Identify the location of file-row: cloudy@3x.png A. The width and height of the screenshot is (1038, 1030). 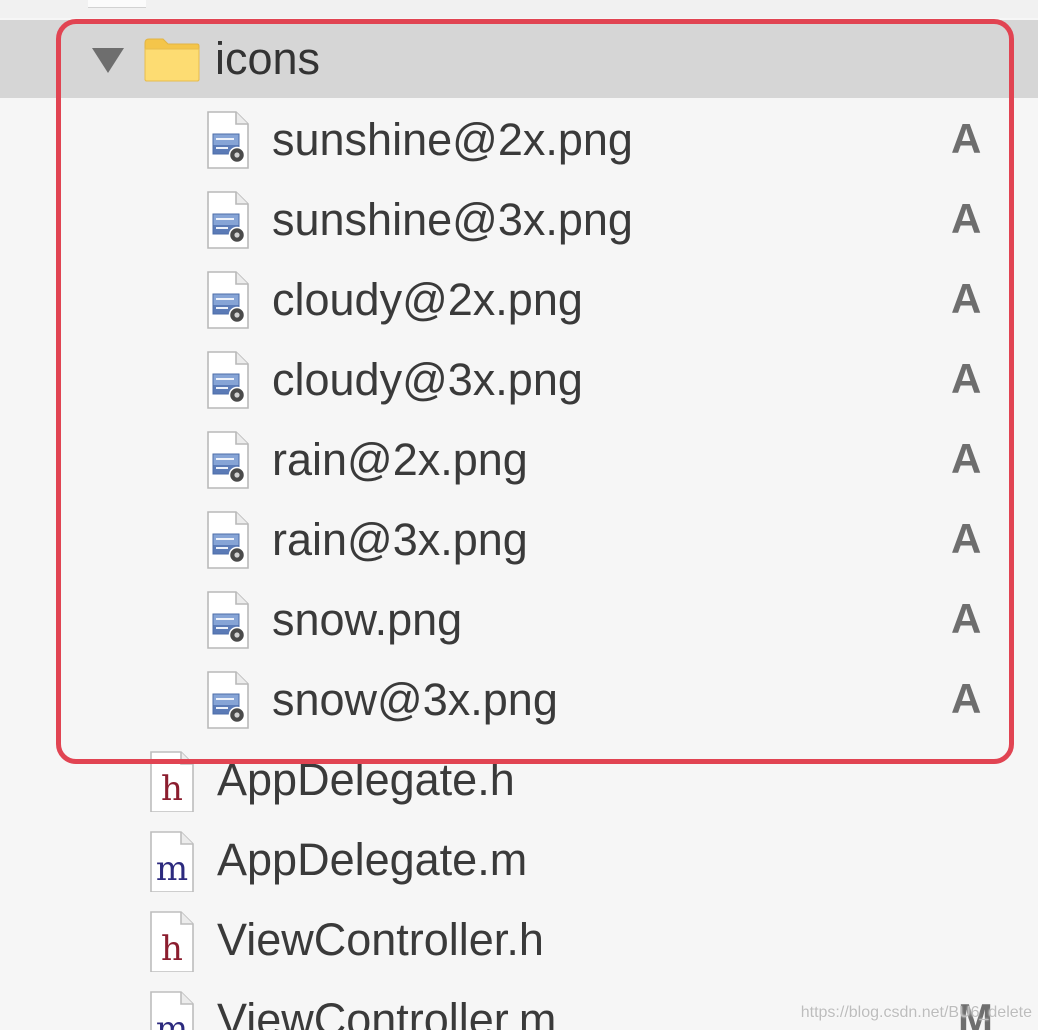
(519, 380).